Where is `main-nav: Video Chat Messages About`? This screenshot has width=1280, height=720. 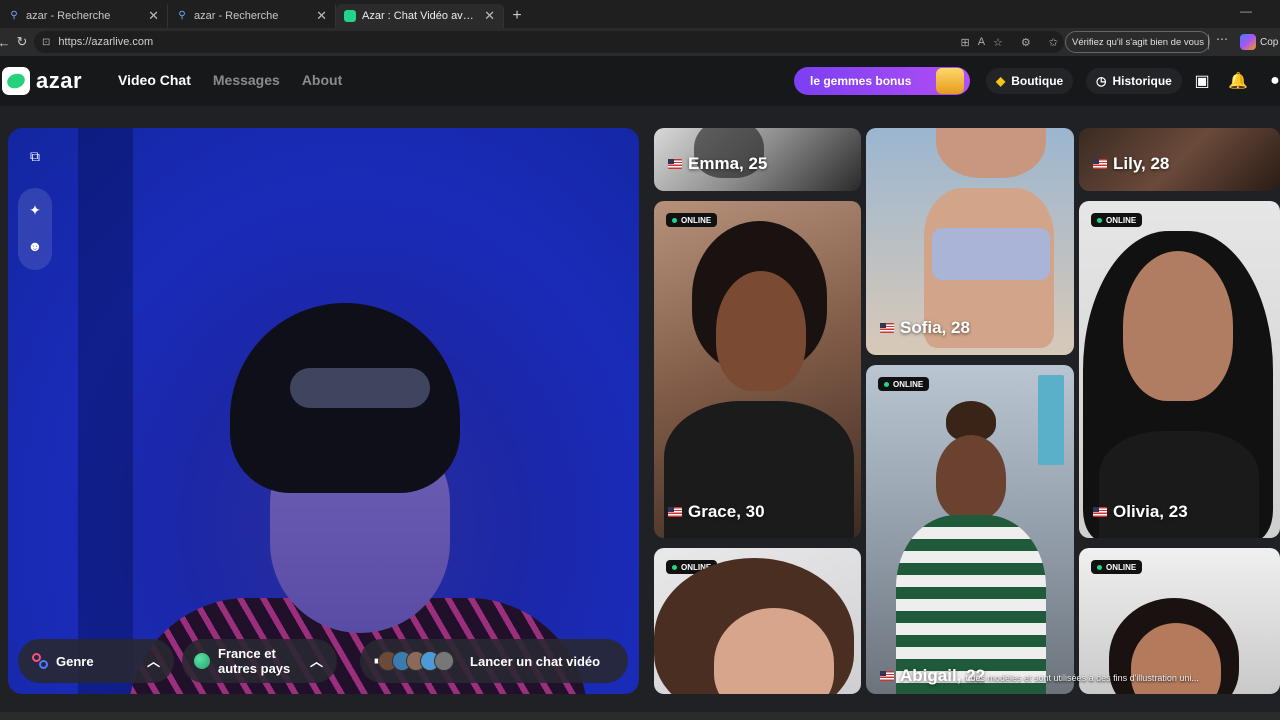 main-nav: Video Chat Messages About is located at coordinates (230, 80).